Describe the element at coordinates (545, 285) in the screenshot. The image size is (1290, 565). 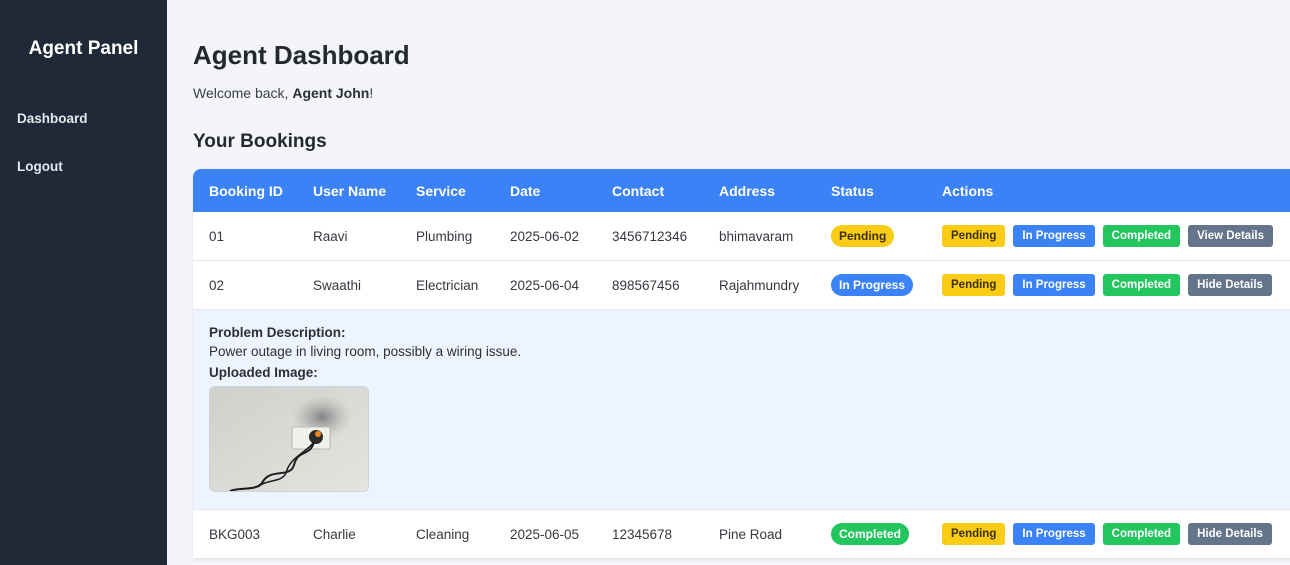
I see `cell-date: 2025-06-04` at that location.